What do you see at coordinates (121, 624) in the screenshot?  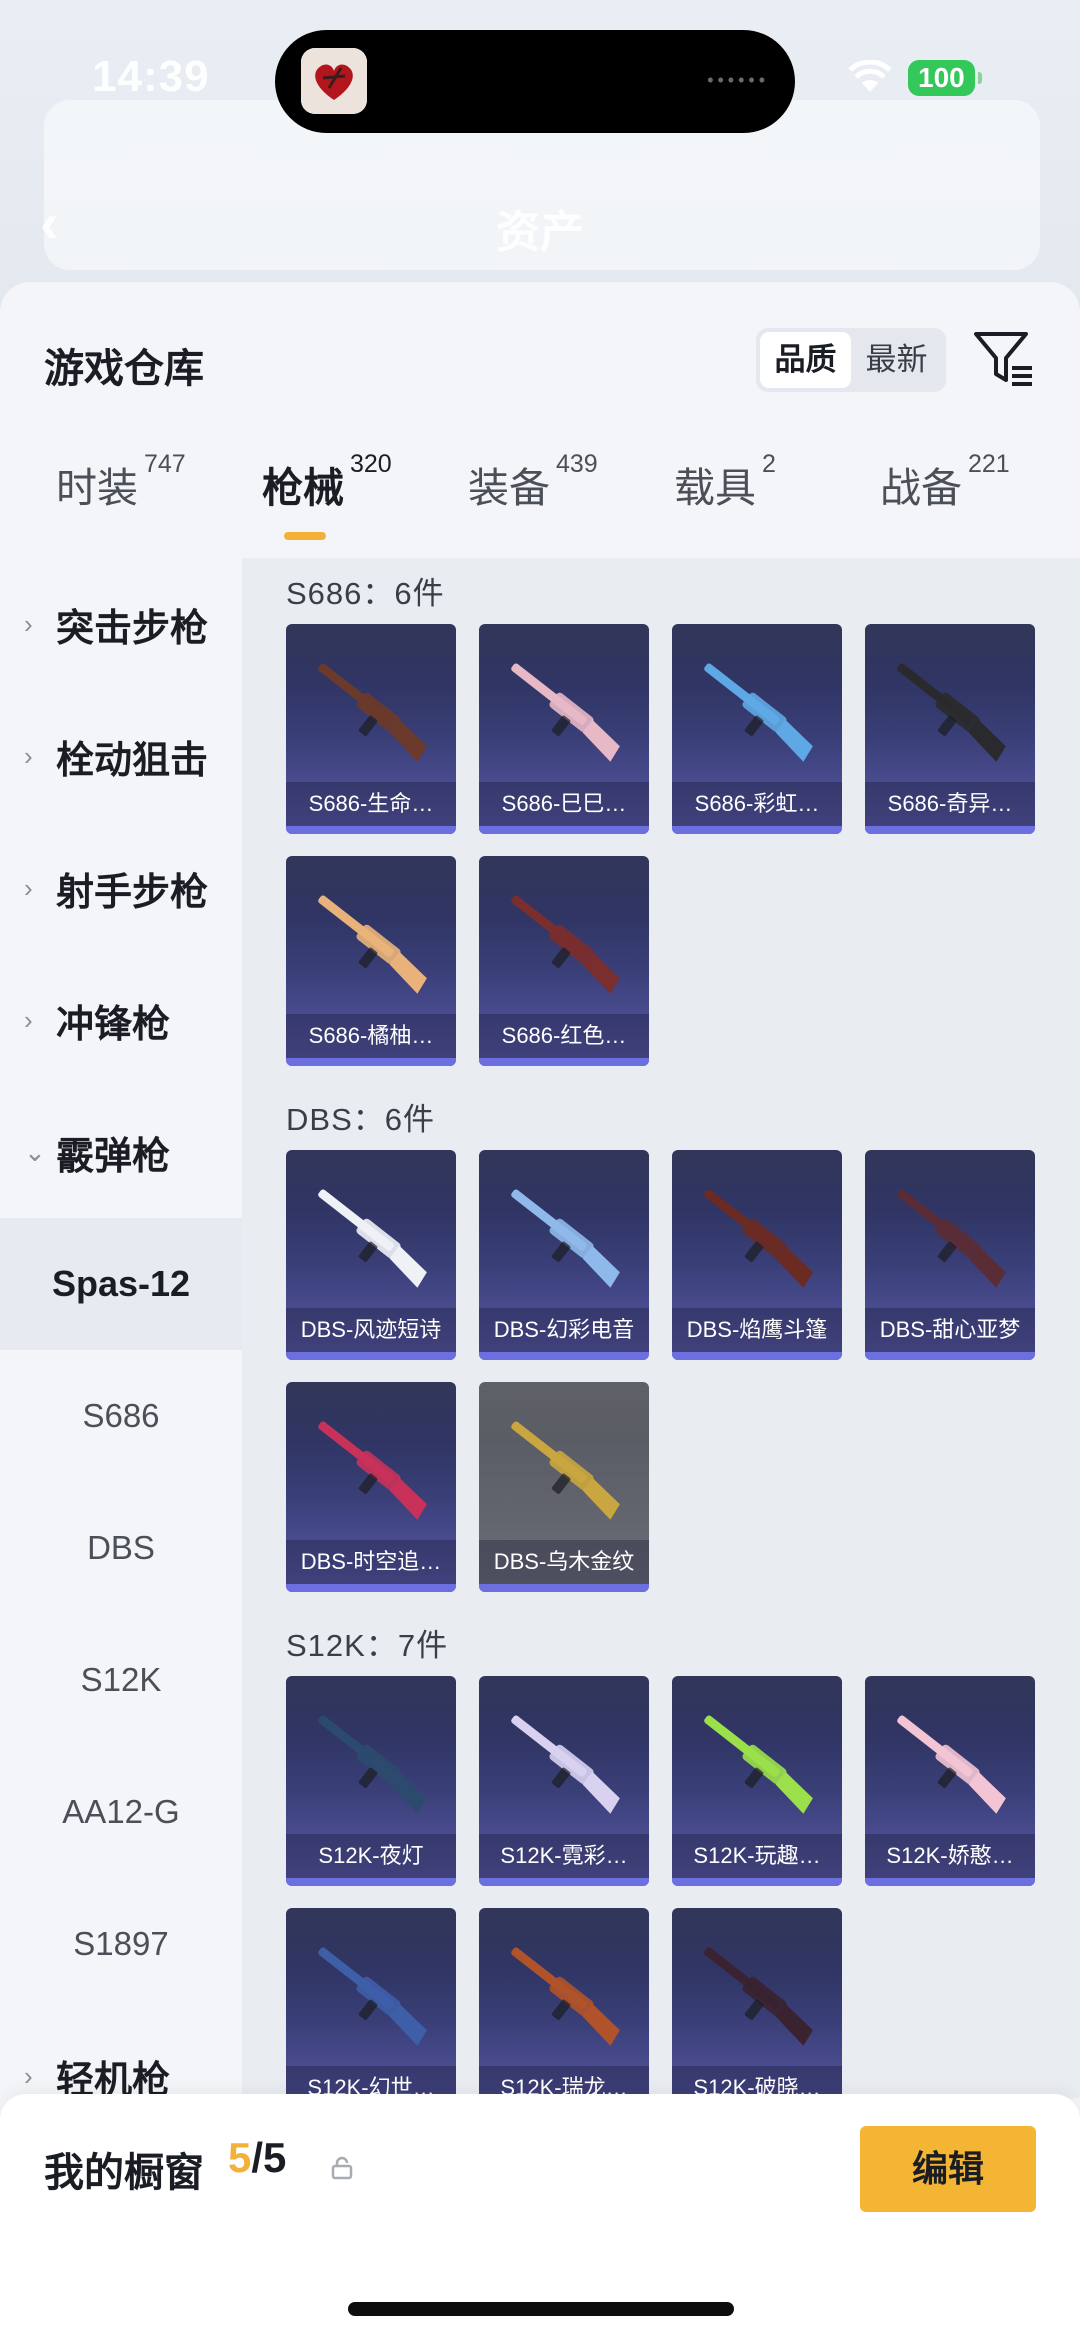 I see `sidebar-item-0: › 突击步枪` at bounding box center [121, 624].